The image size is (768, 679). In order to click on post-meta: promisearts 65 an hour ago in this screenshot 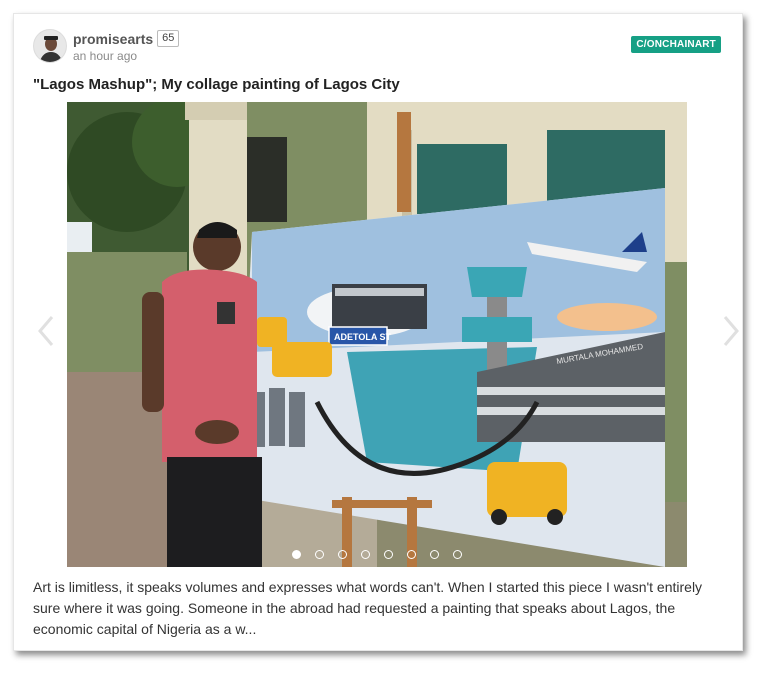, I will do `click(126, 46)`.